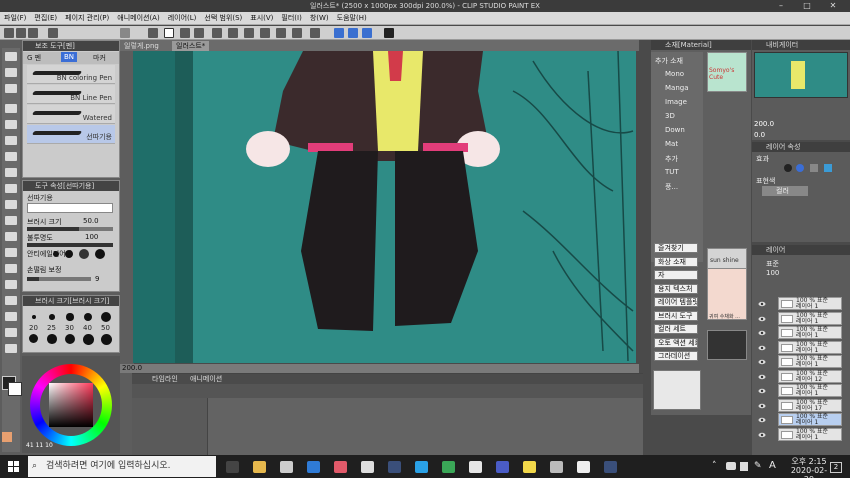 This screenshot has height=478, width=850. Describe the element at coordinates (11, 88) in the screenshot. I see `selection-tool-icon` at that location.